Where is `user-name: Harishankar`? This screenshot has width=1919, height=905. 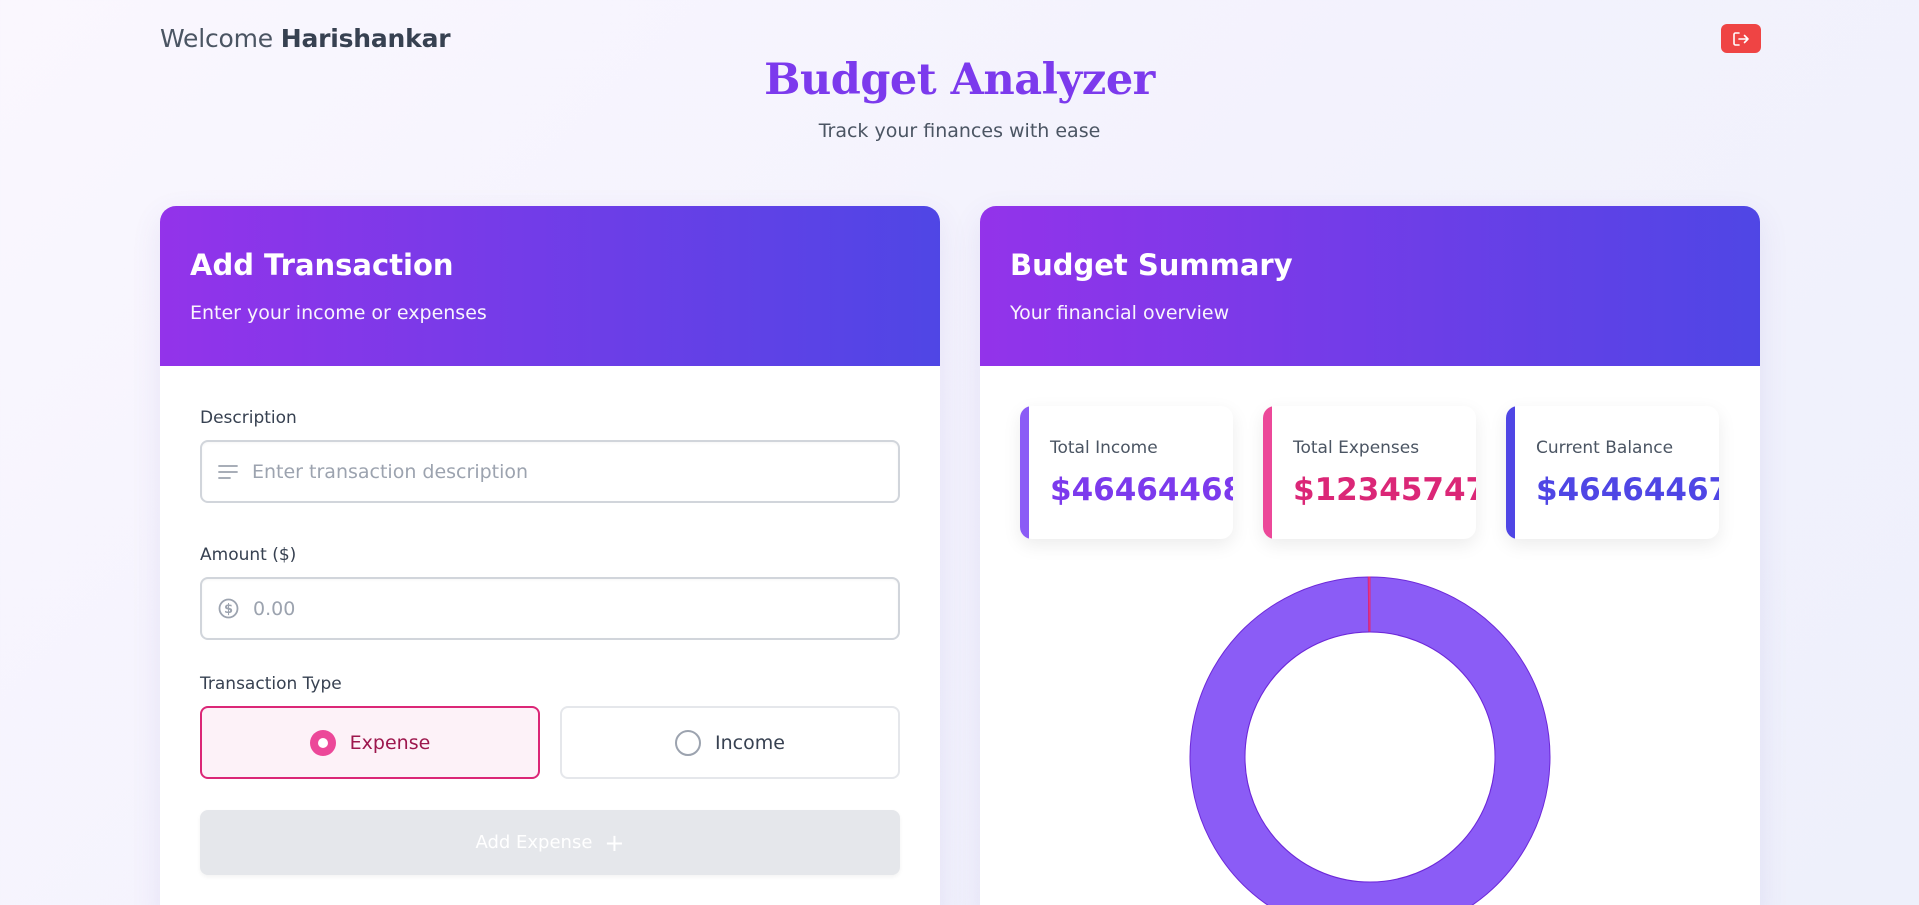 user-name: Harishankar is located at coordinates (365, 38).